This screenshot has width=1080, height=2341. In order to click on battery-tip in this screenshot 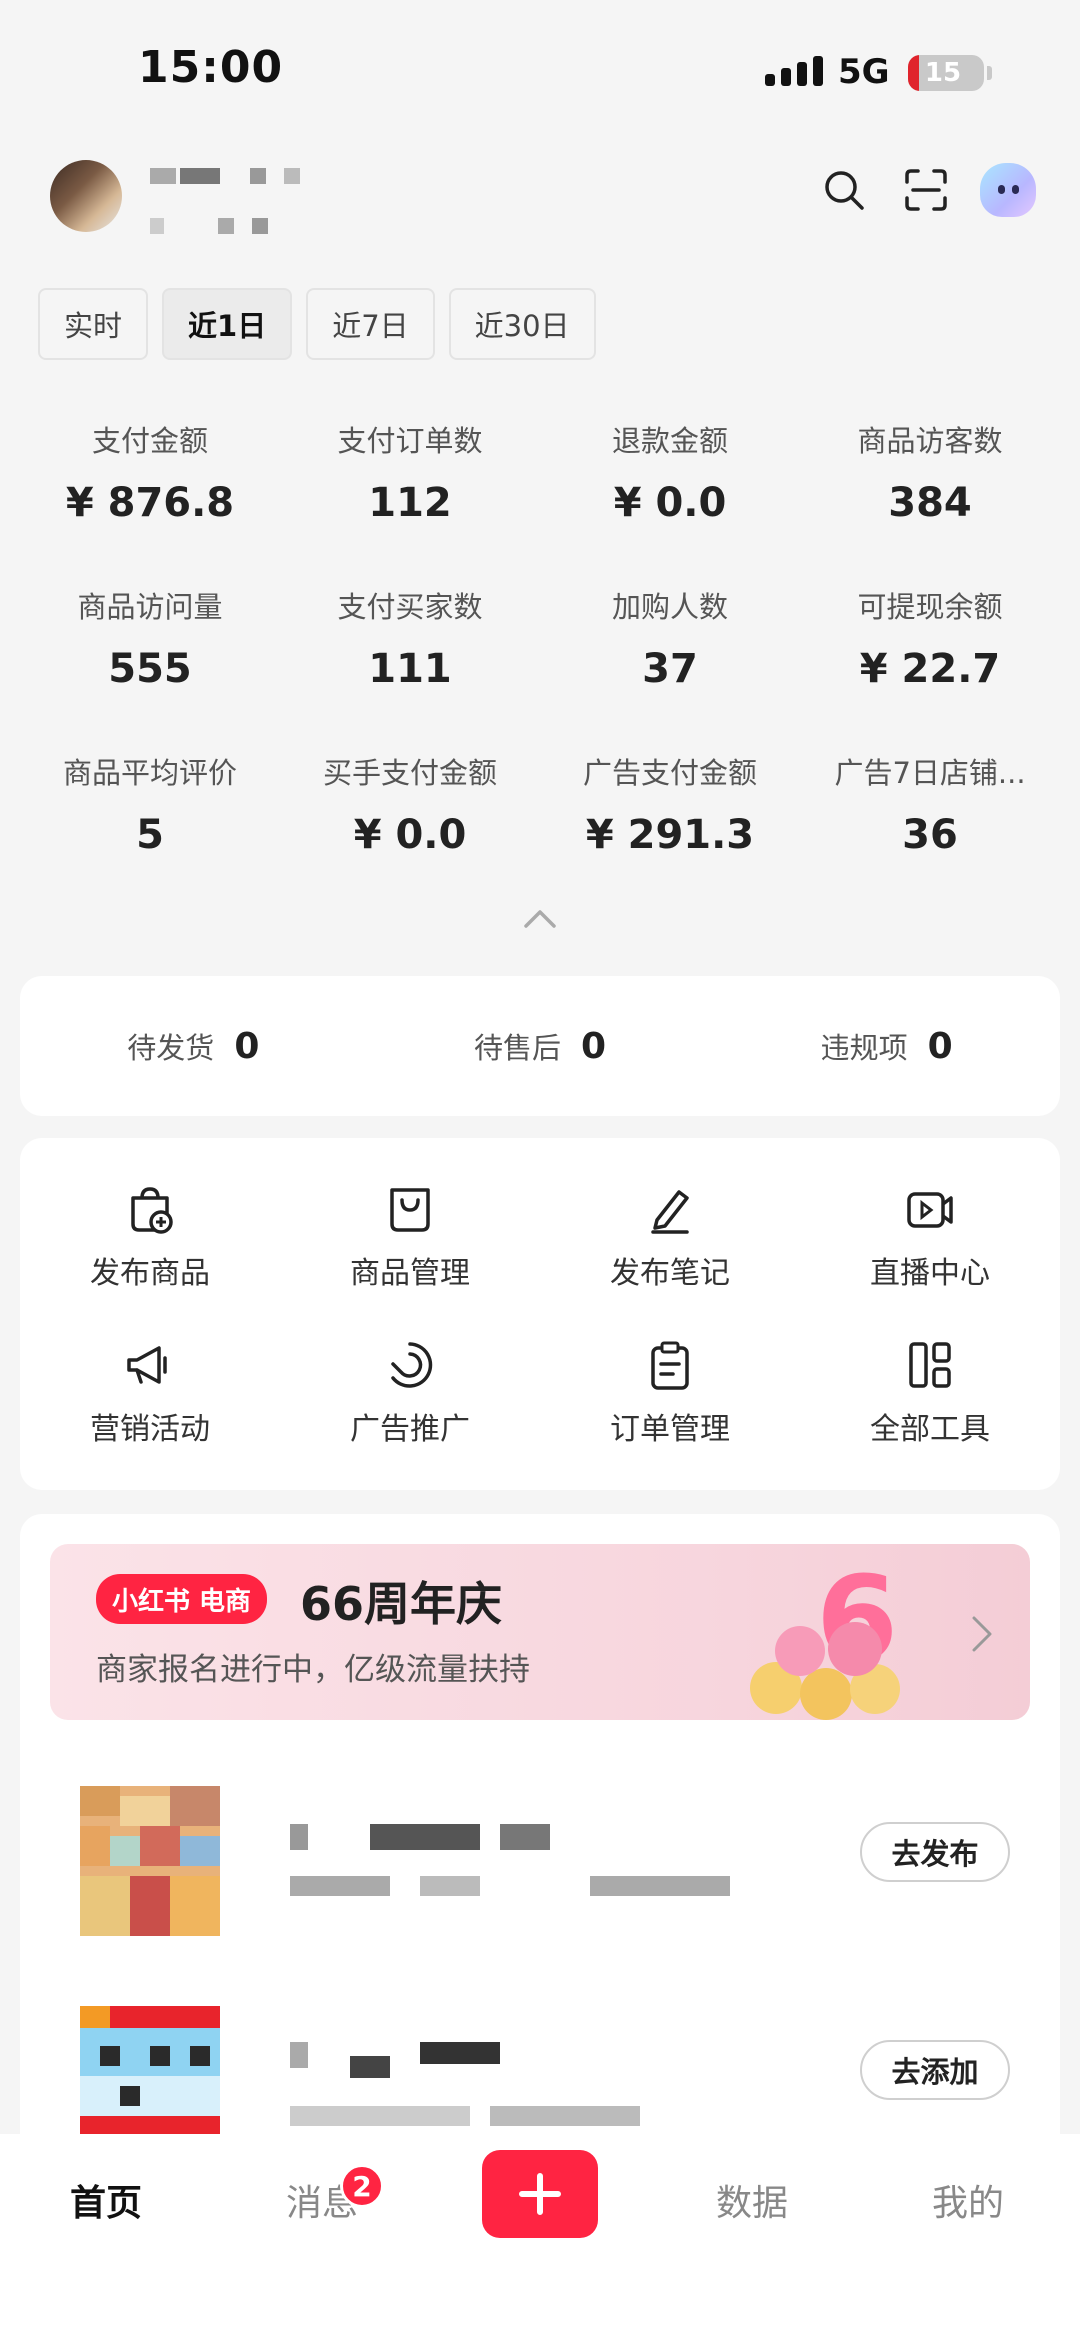, I will do `click(989, 73)`.